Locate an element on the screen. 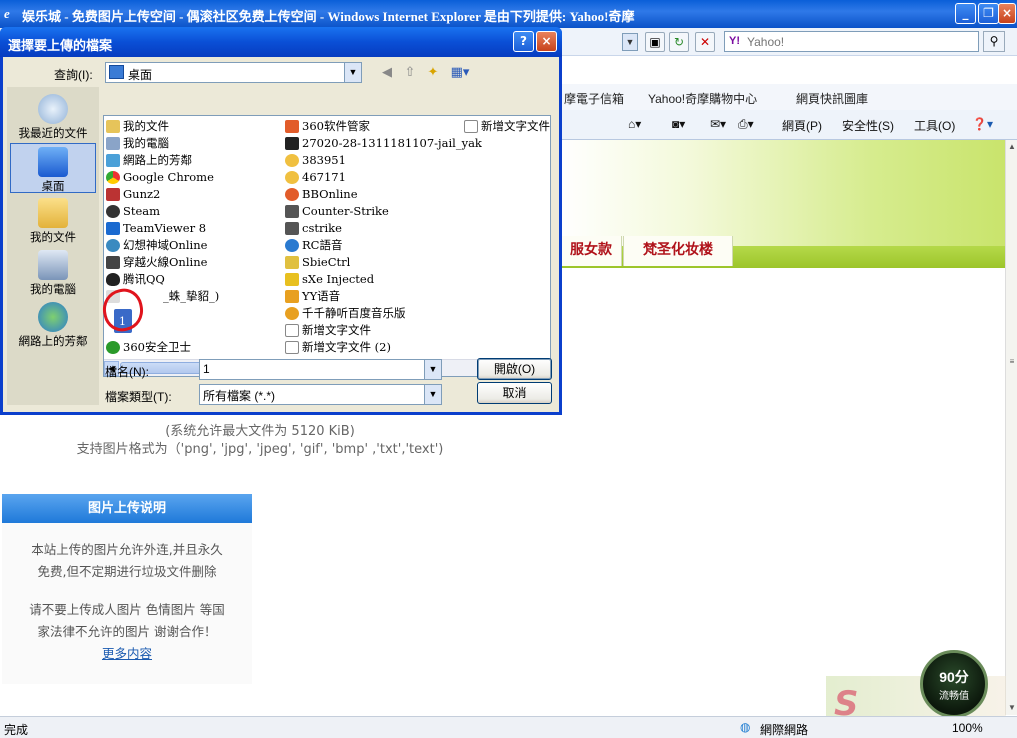 Image resolution: width=1017 pixels, height=738 pixels. file-item: TeamViewer 8 is located at coordinates (193, 228).